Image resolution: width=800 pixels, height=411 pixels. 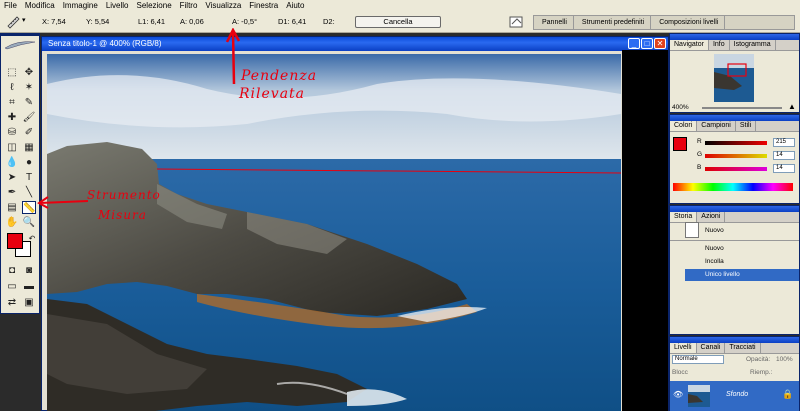 What do you see at coordinates (15, 241) in the screenshot?
I see `foreground-color-swatch` at bounding box center [15, 241].